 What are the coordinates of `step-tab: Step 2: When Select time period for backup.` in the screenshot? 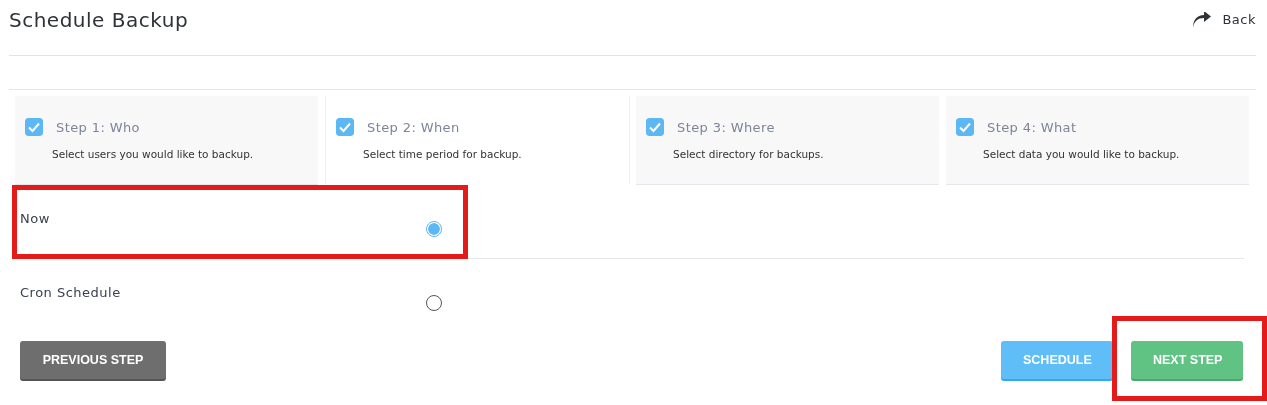 It's located at (477, 140).